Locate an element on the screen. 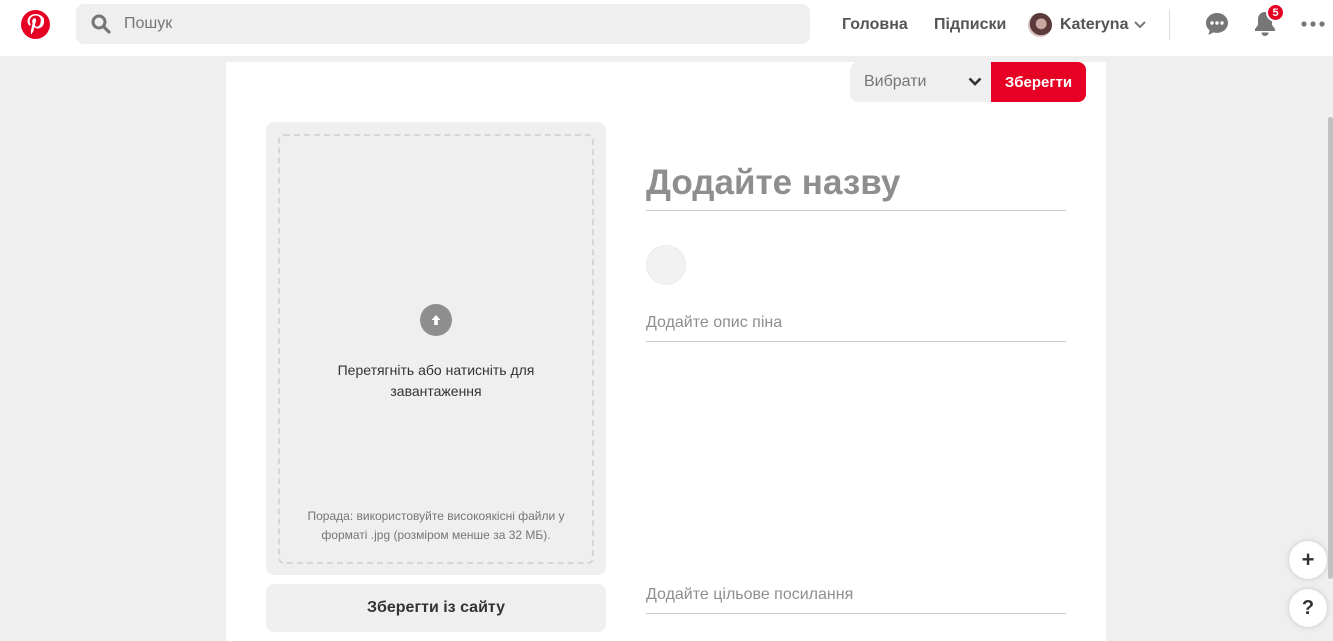 This screenshot has width=1333, height=641. pinterest-logo is located at coordinates (35, 24).